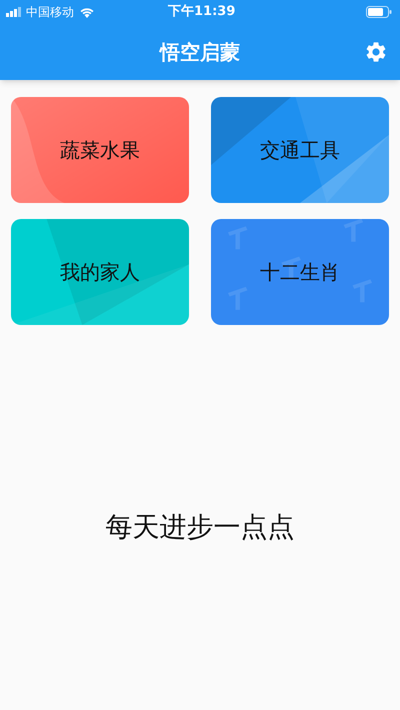 The height and width of the screenshot is (710, 400). I want to click on category-card: 我的家人, so click(100, 272).